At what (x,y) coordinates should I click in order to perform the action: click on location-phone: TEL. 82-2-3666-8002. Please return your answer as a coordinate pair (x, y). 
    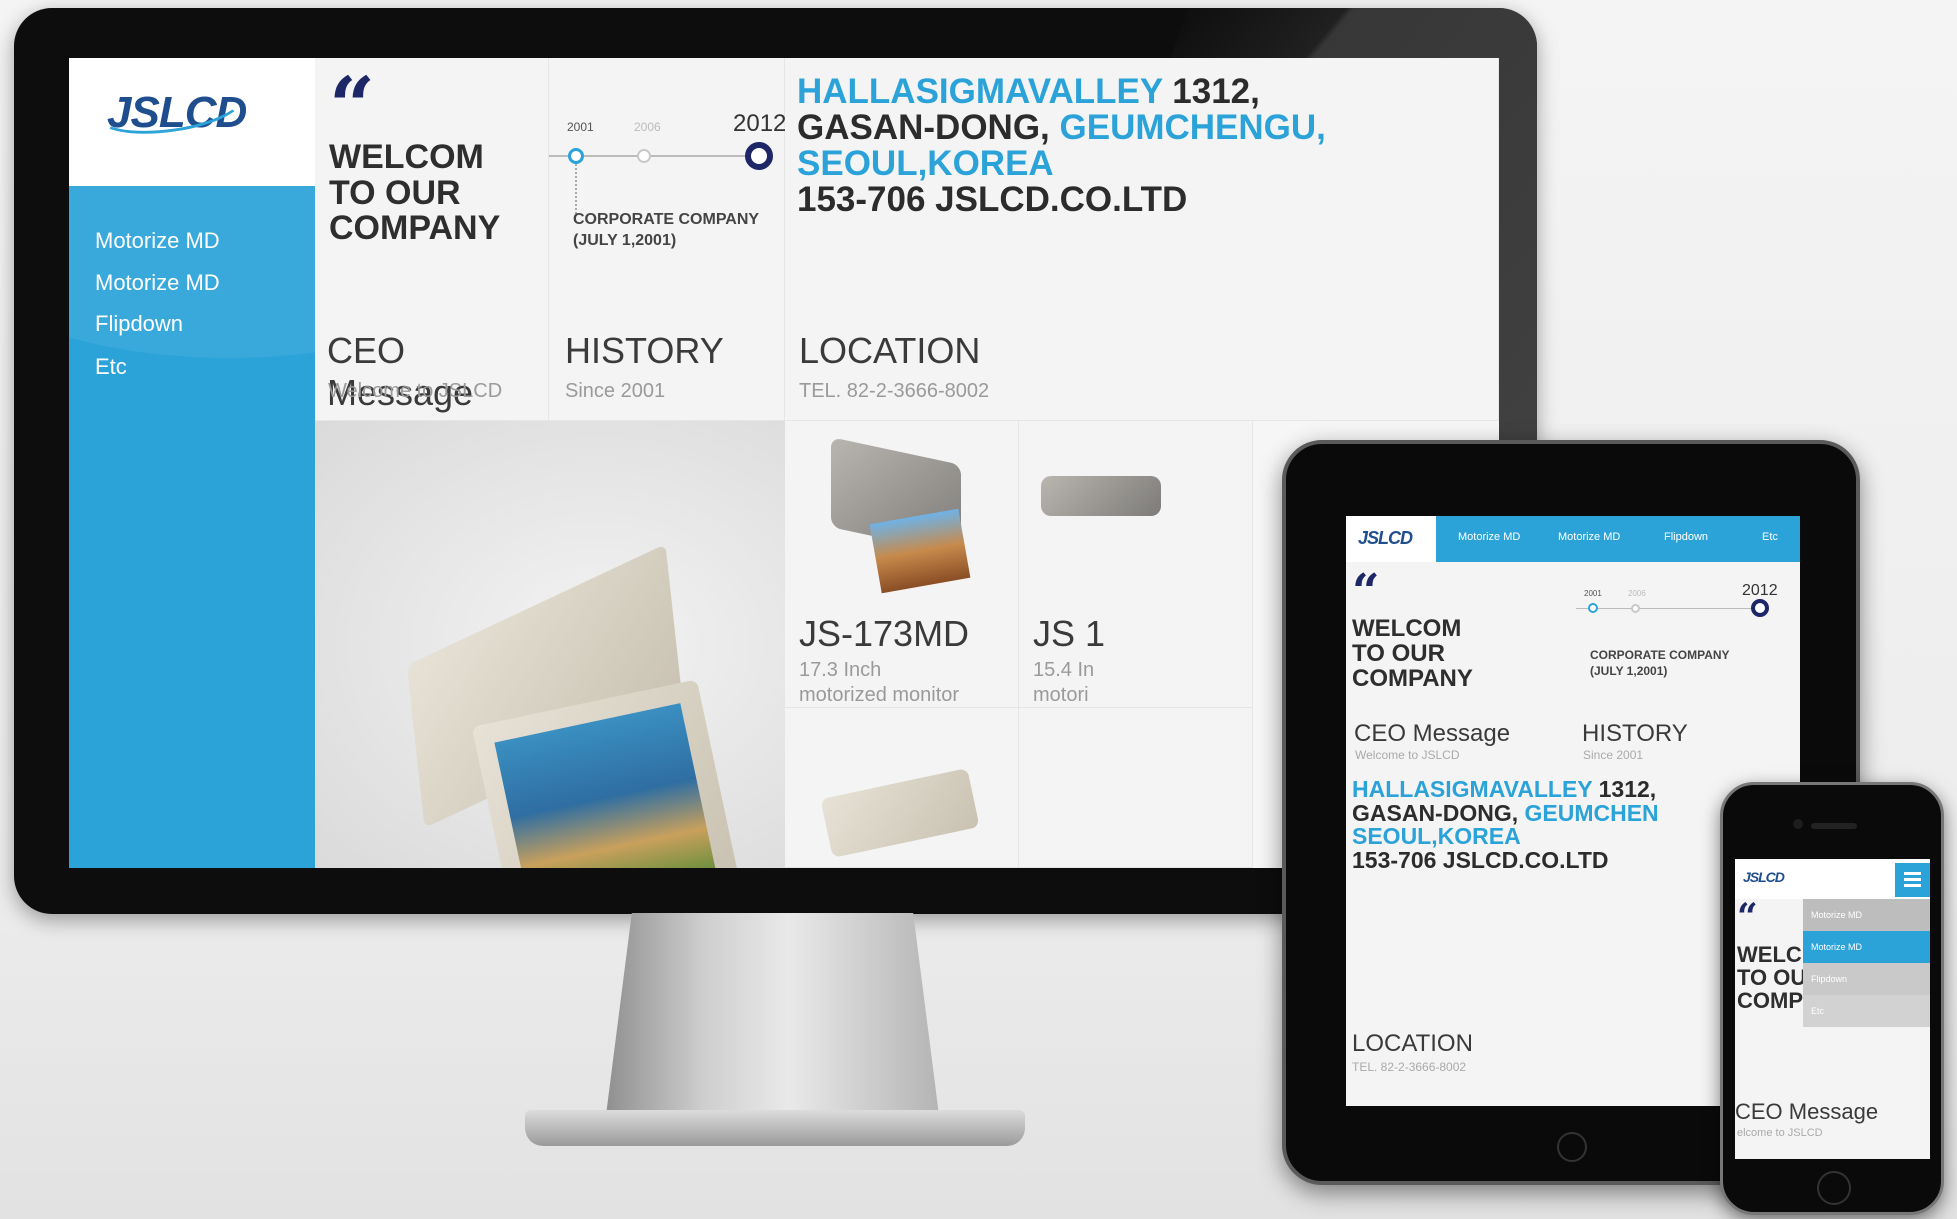
    Looking at the image, I should click on (894, 391).